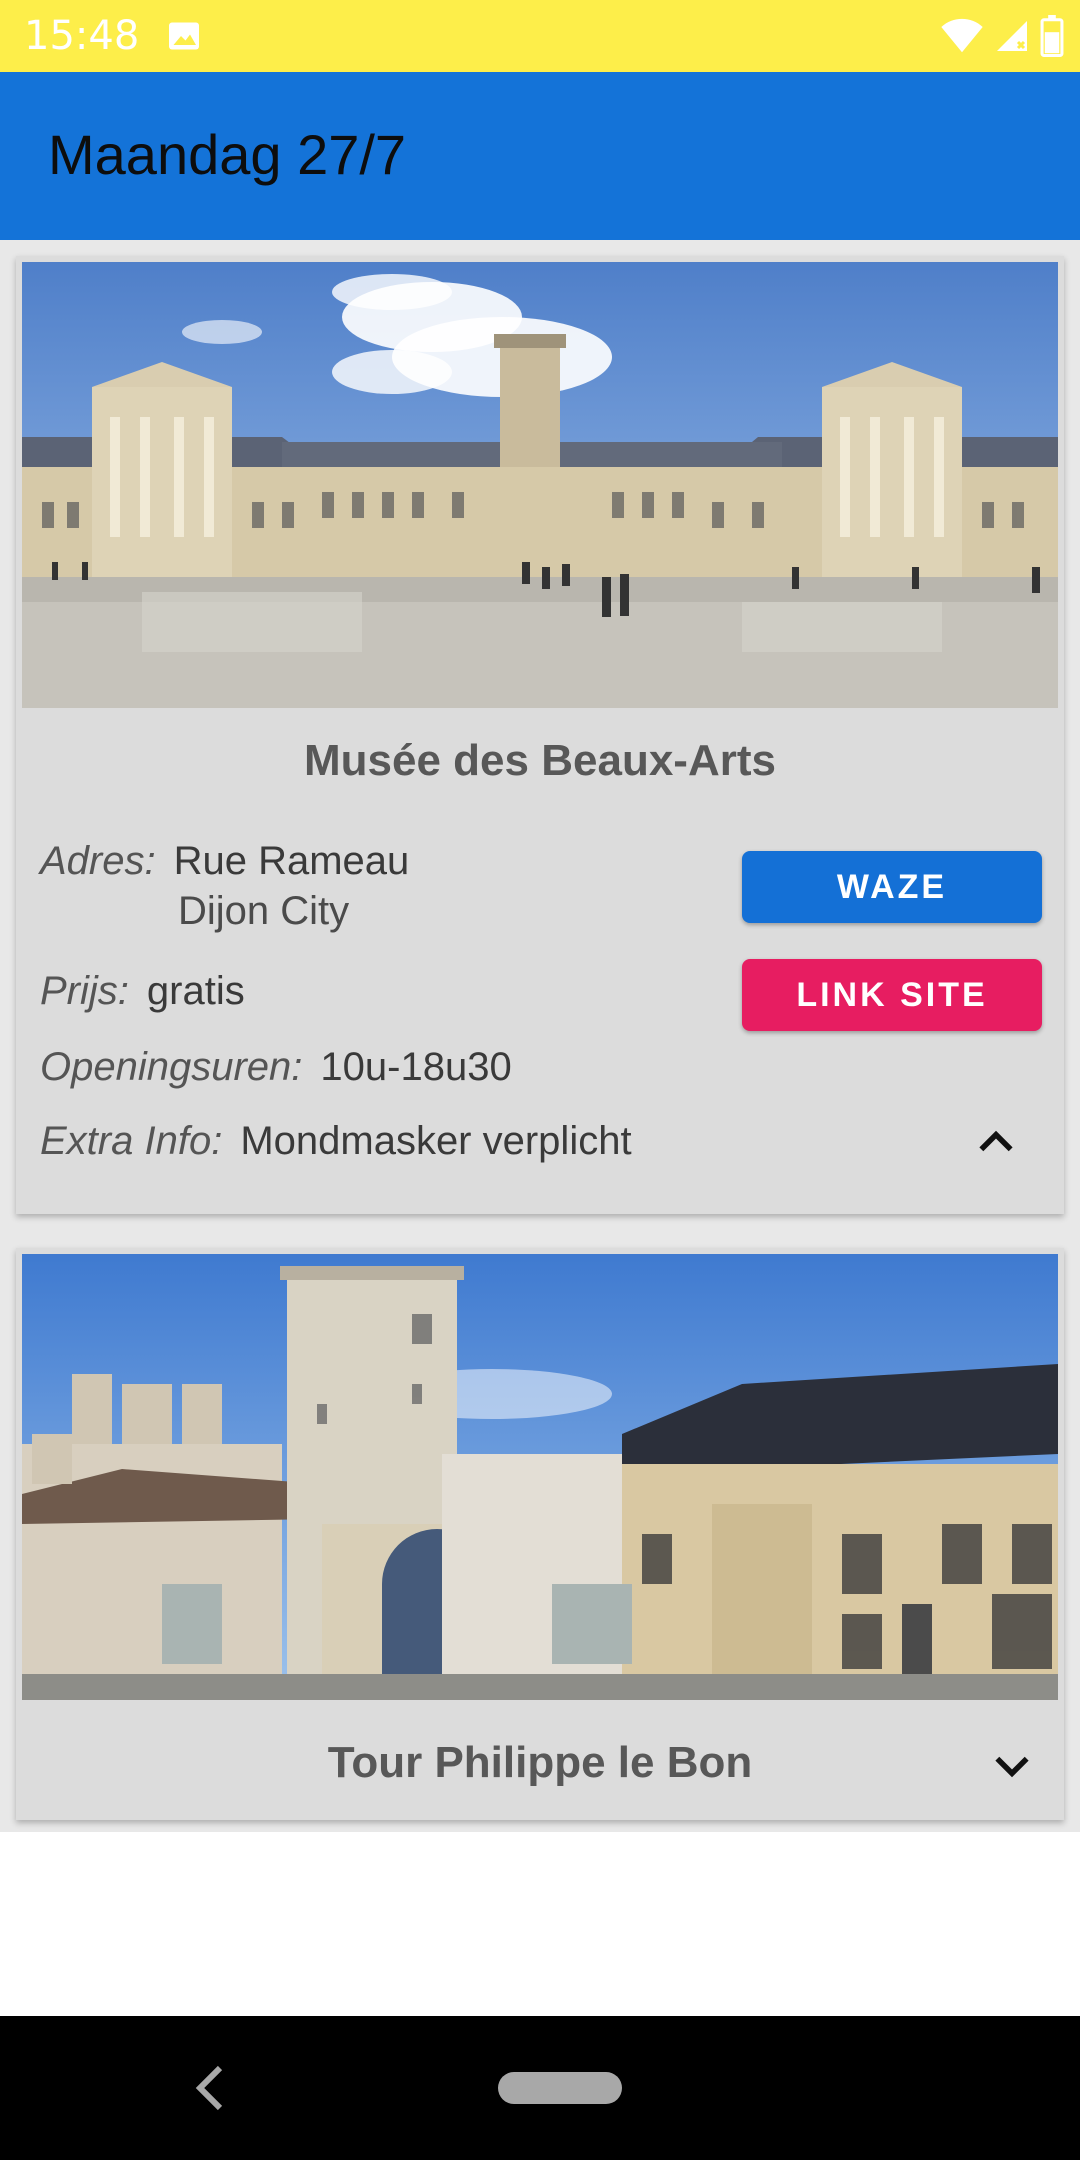 Image resolution: width=1080 pixels, height=2160 pixels. Describe the element at coordinates (264, 911) in the screenshot. I see `address-line2: Dijon City` at that location.